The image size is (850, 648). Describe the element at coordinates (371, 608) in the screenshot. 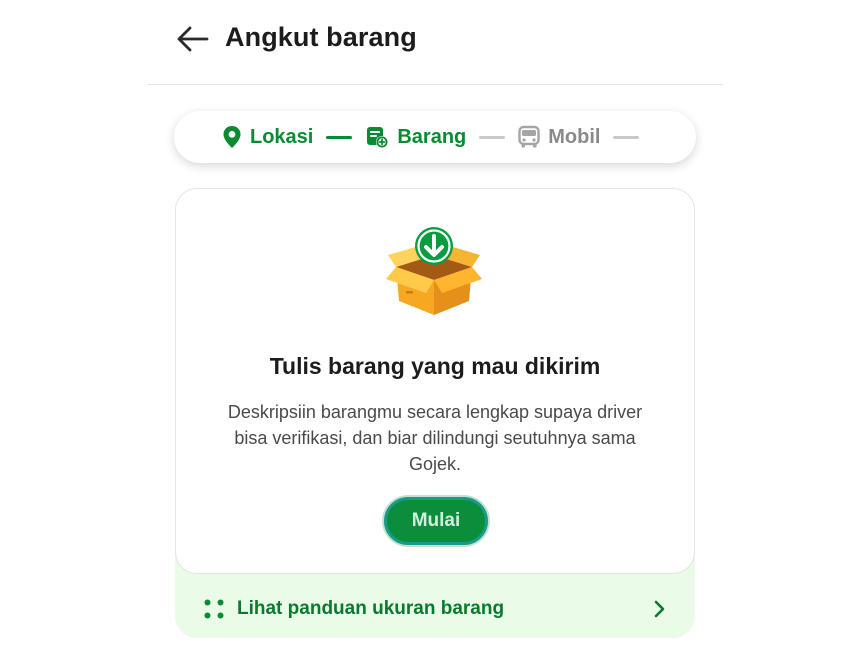

I see `size-guide-label: Lihat panduan ukuran barang` at that location.